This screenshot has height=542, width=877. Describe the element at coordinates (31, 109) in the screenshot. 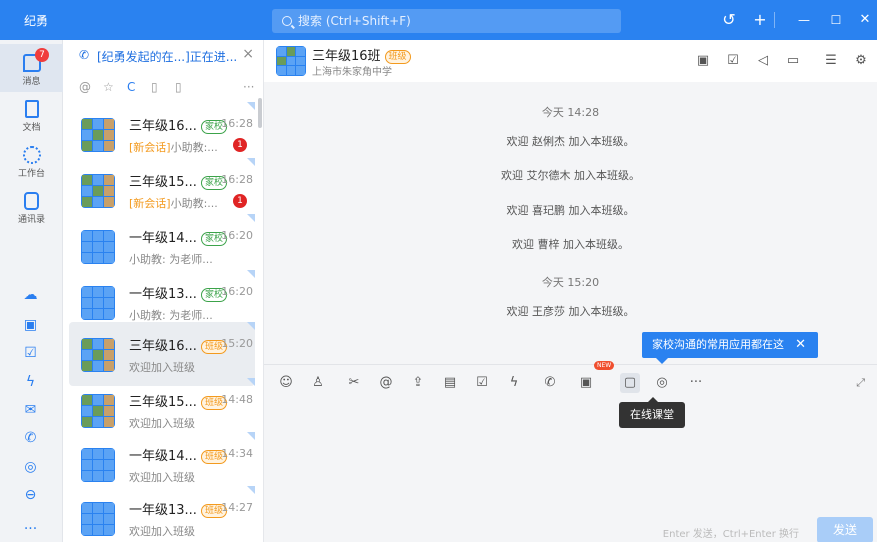

I see `document-icon` at that location.